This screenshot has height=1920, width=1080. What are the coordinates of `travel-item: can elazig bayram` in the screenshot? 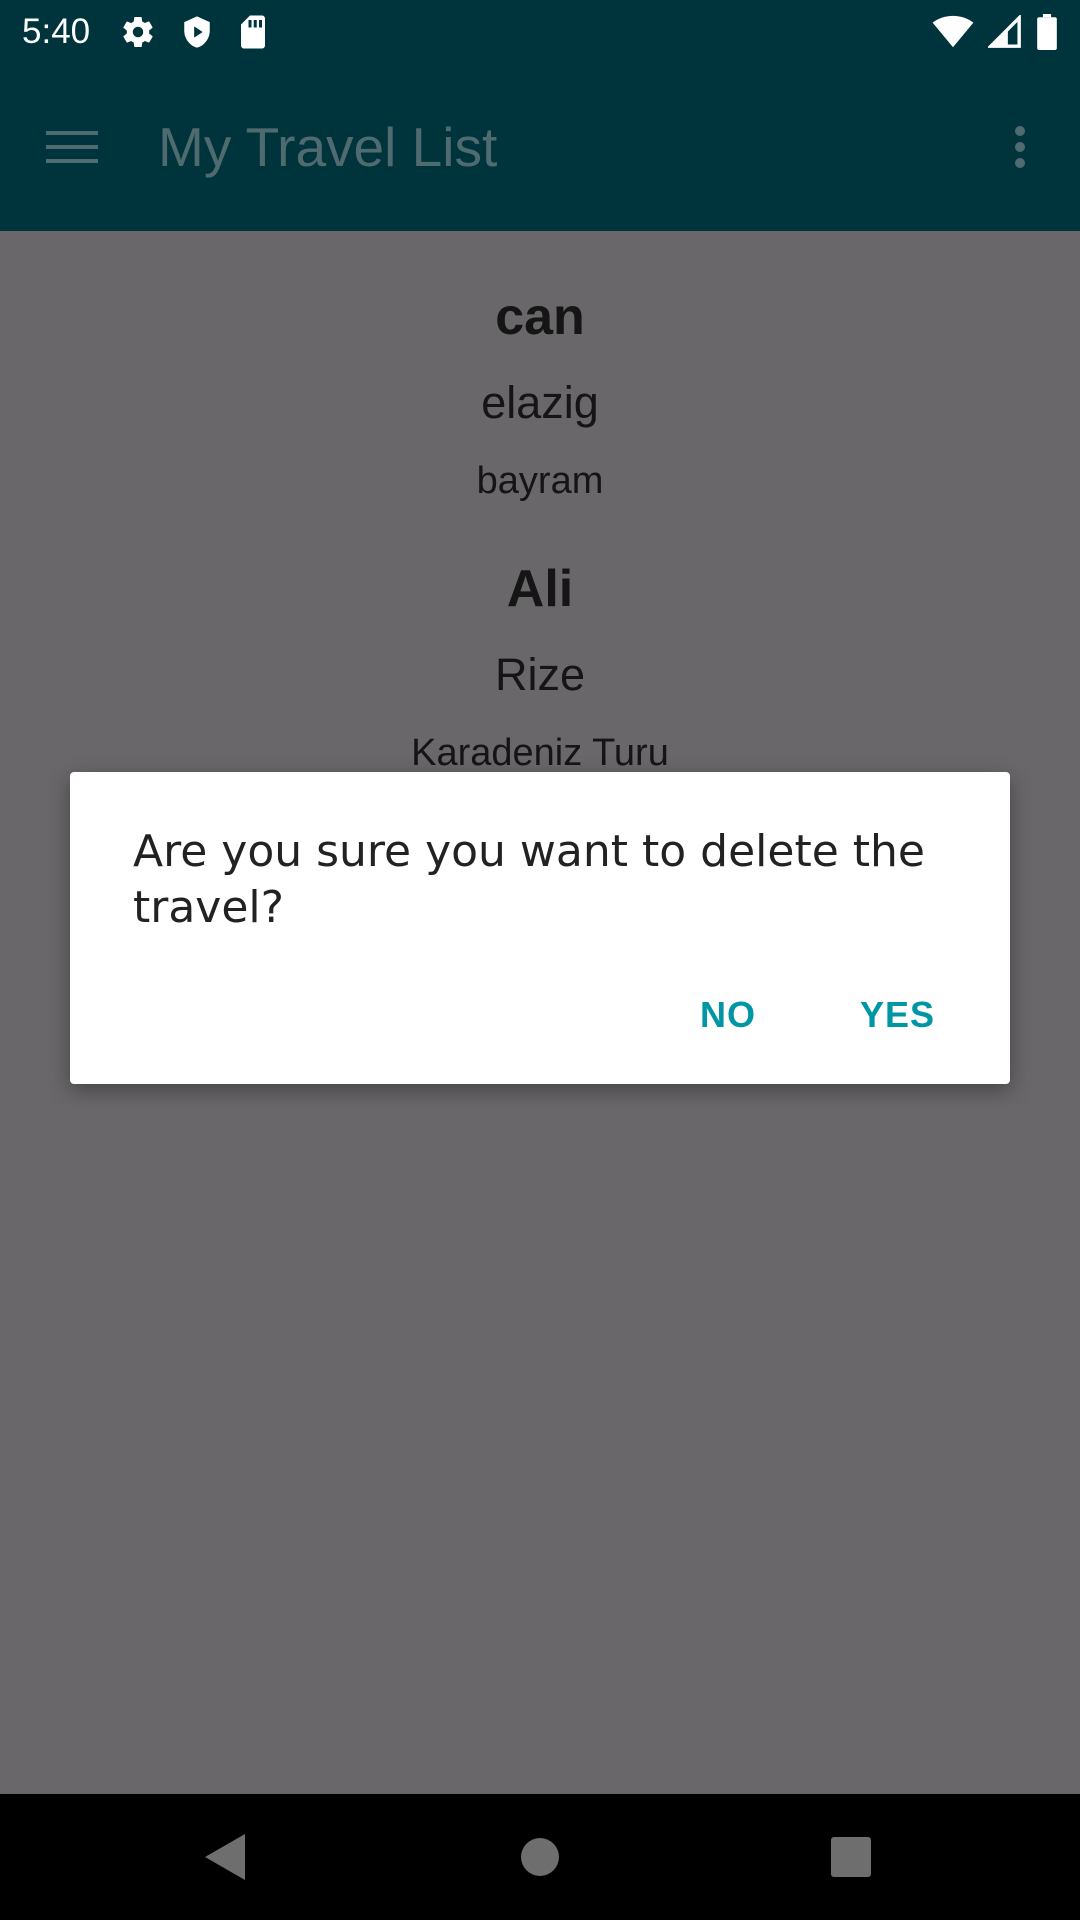 It's located at (540, 395).